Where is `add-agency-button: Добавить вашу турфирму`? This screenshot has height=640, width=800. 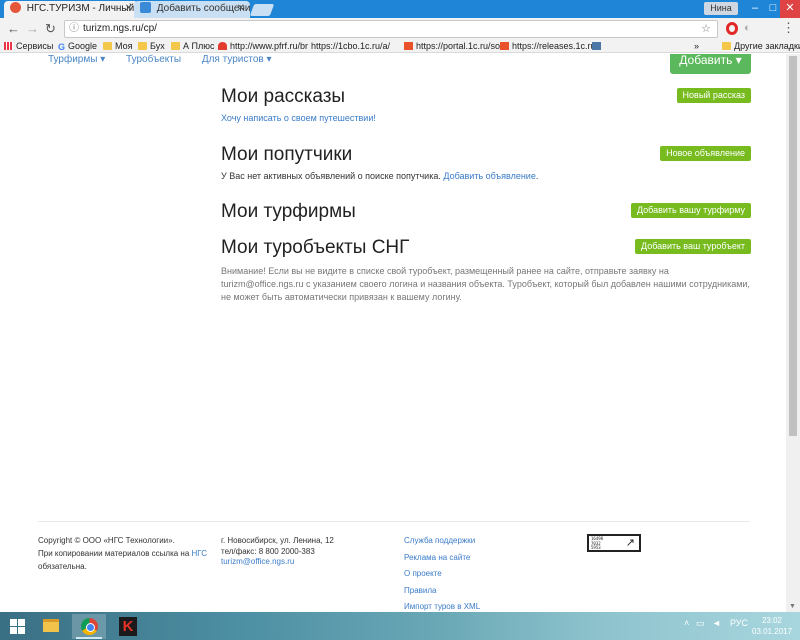 add-agency-button: Добавить вашу турфирму is located at coordinates (690, 210).